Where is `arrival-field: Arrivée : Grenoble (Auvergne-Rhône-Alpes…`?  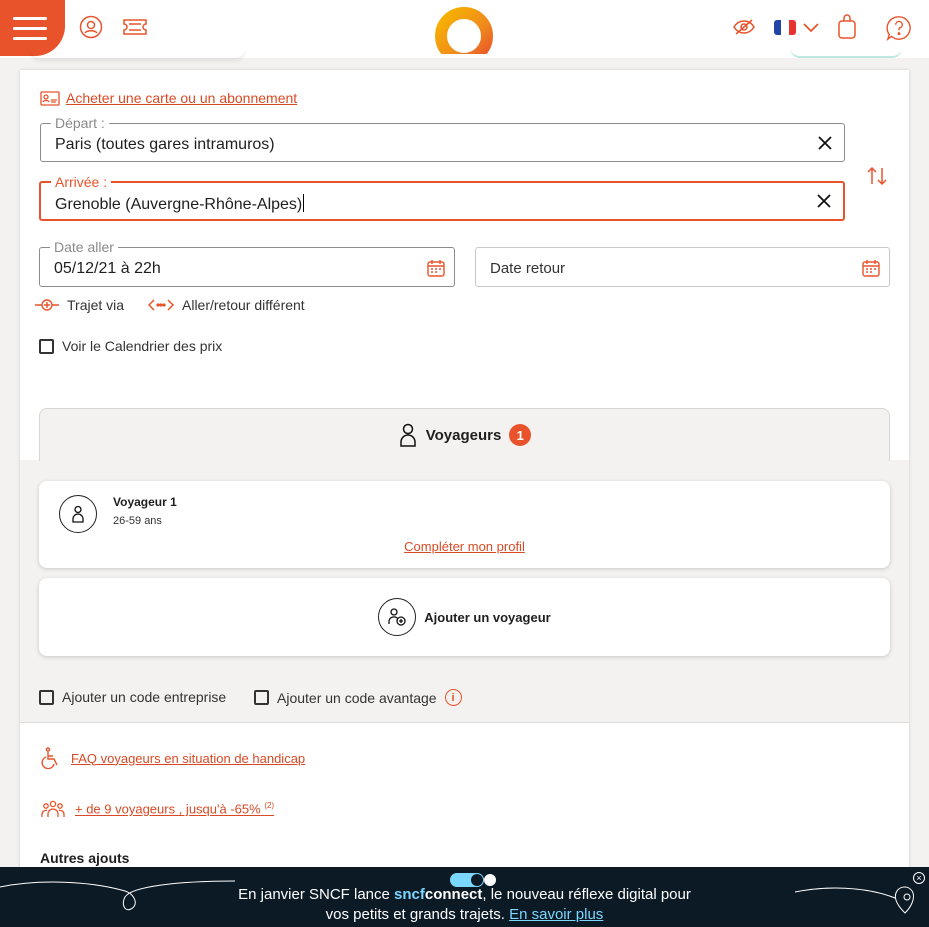
arrival-field: Arrivée : Grenoble (Auvergne-Rhône-Alpes… is located at coordinates (442, 197).